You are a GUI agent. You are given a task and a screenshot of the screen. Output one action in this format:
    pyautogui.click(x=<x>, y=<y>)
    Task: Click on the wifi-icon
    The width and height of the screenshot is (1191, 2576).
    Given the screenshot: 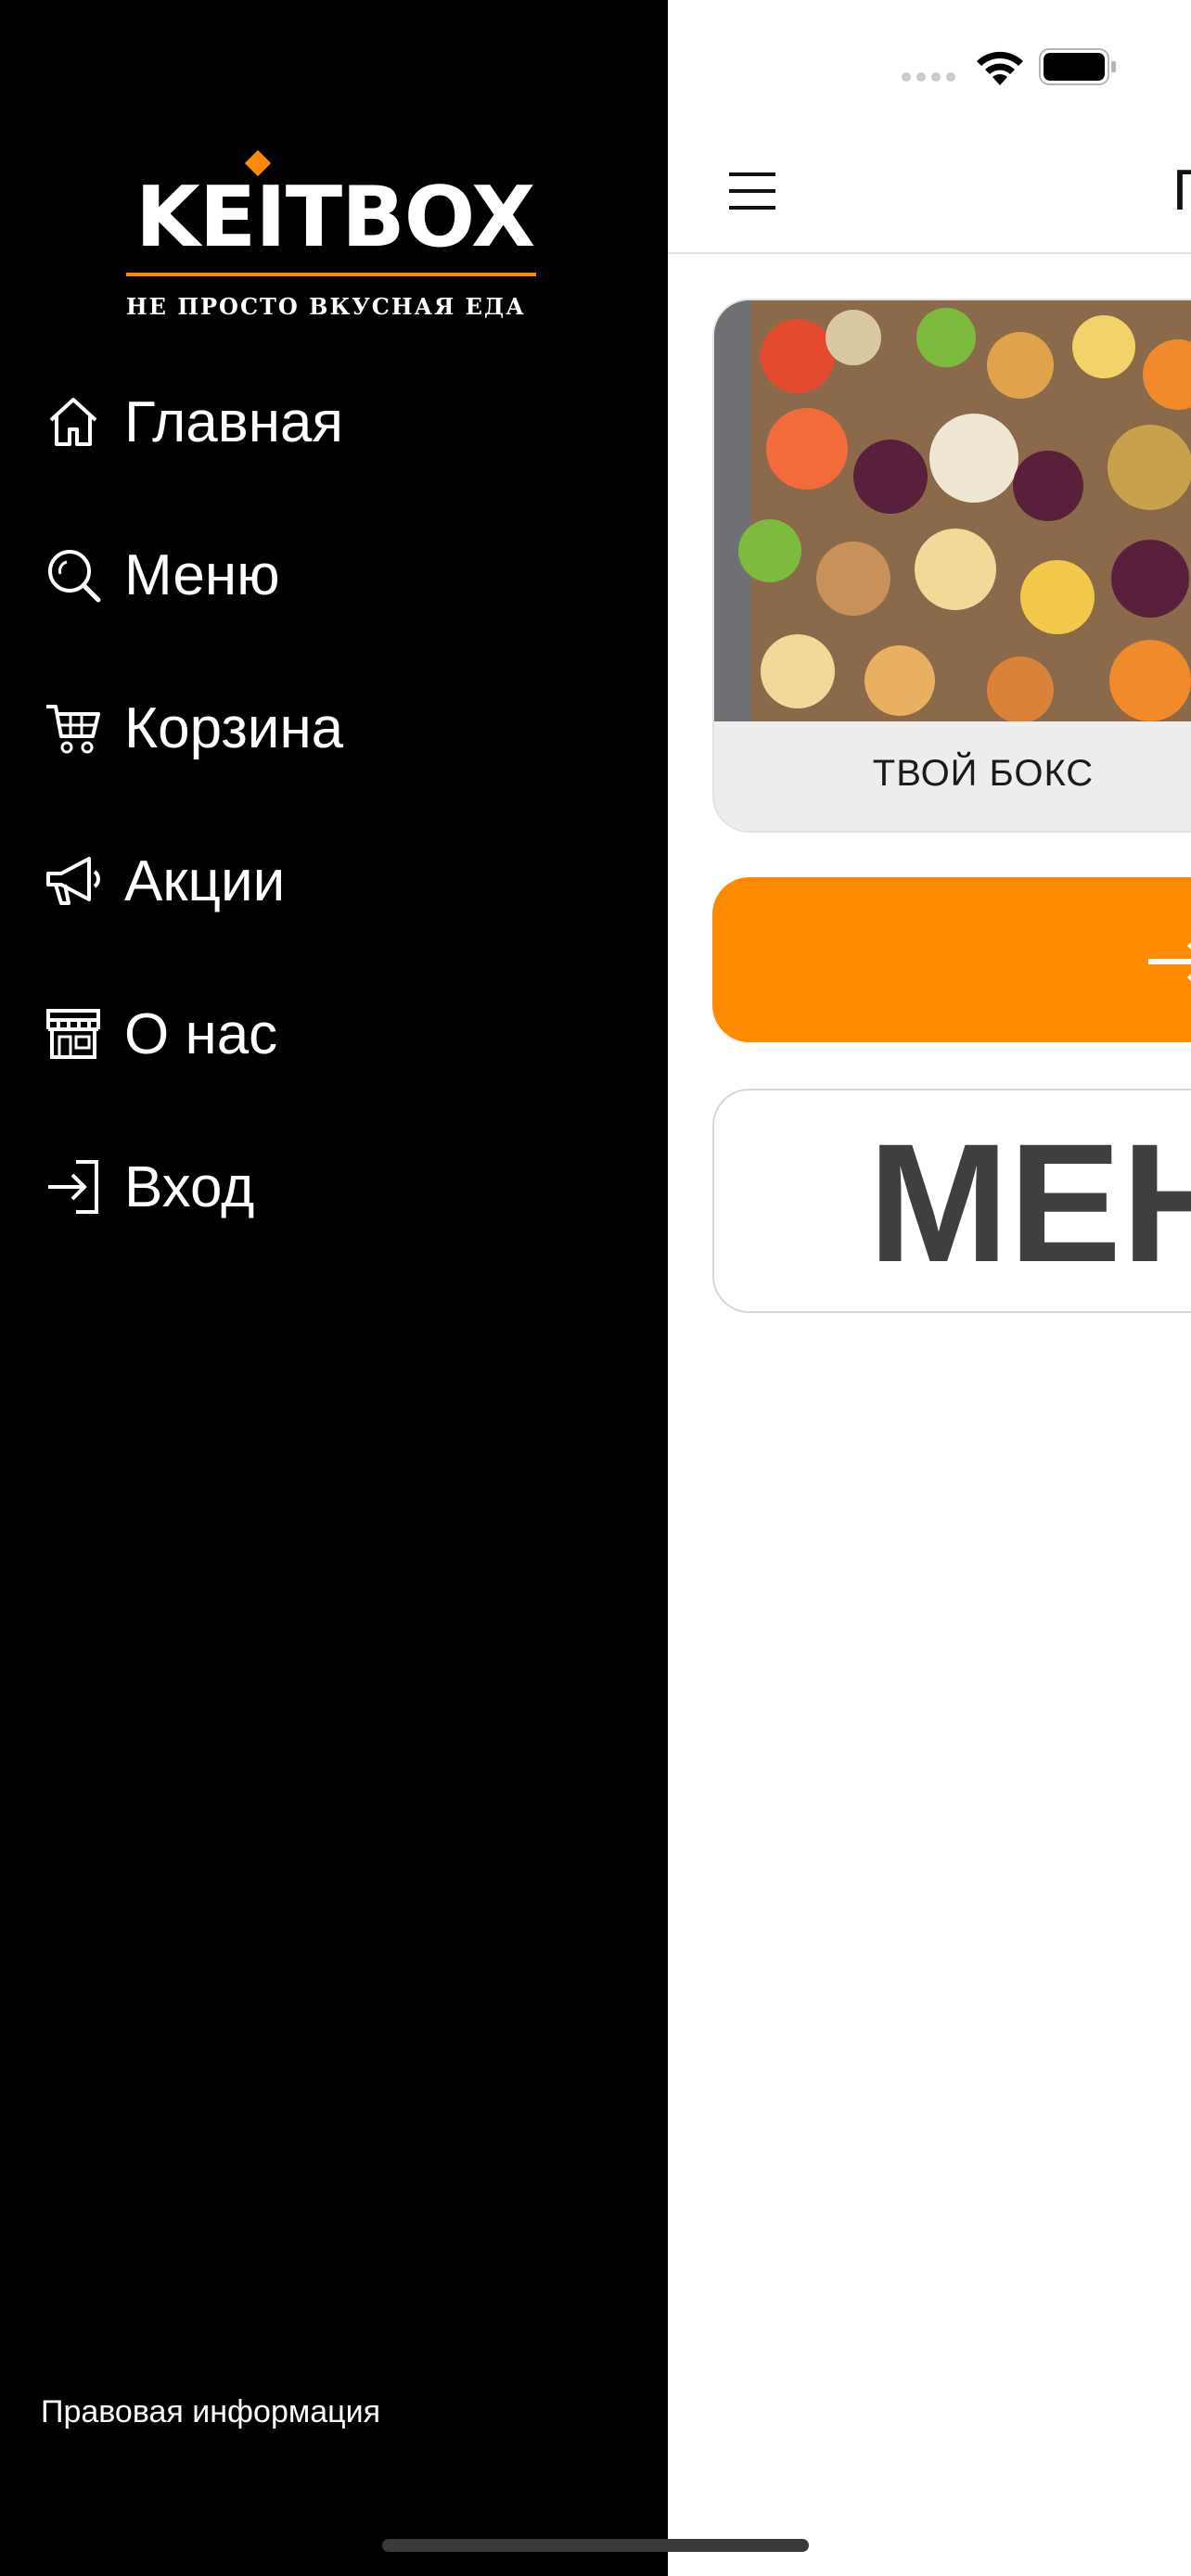 What is the action you would take?
    pyautogui.click(x=1000, y=68)
    